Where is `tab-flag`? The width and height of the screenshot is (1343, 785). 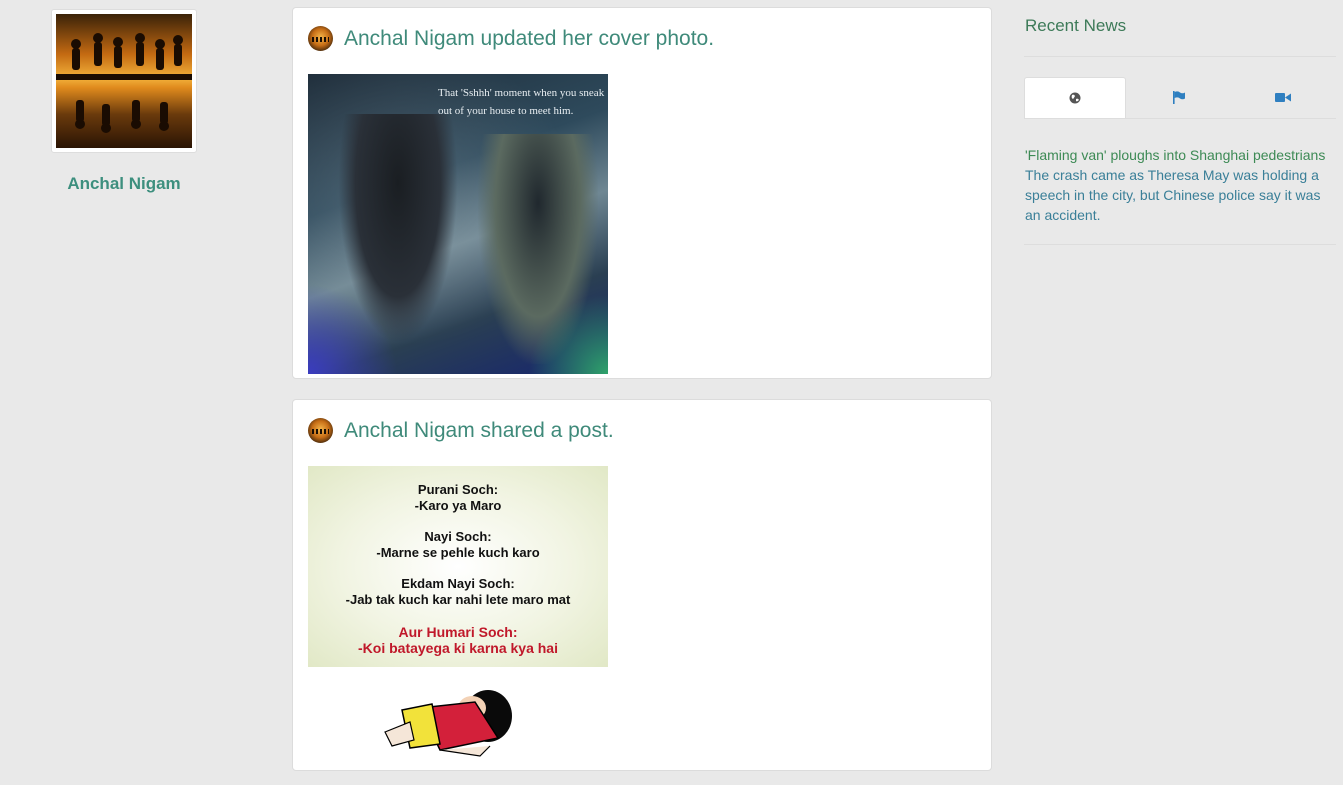 tab-flag is located at coordinates (1179, 97).